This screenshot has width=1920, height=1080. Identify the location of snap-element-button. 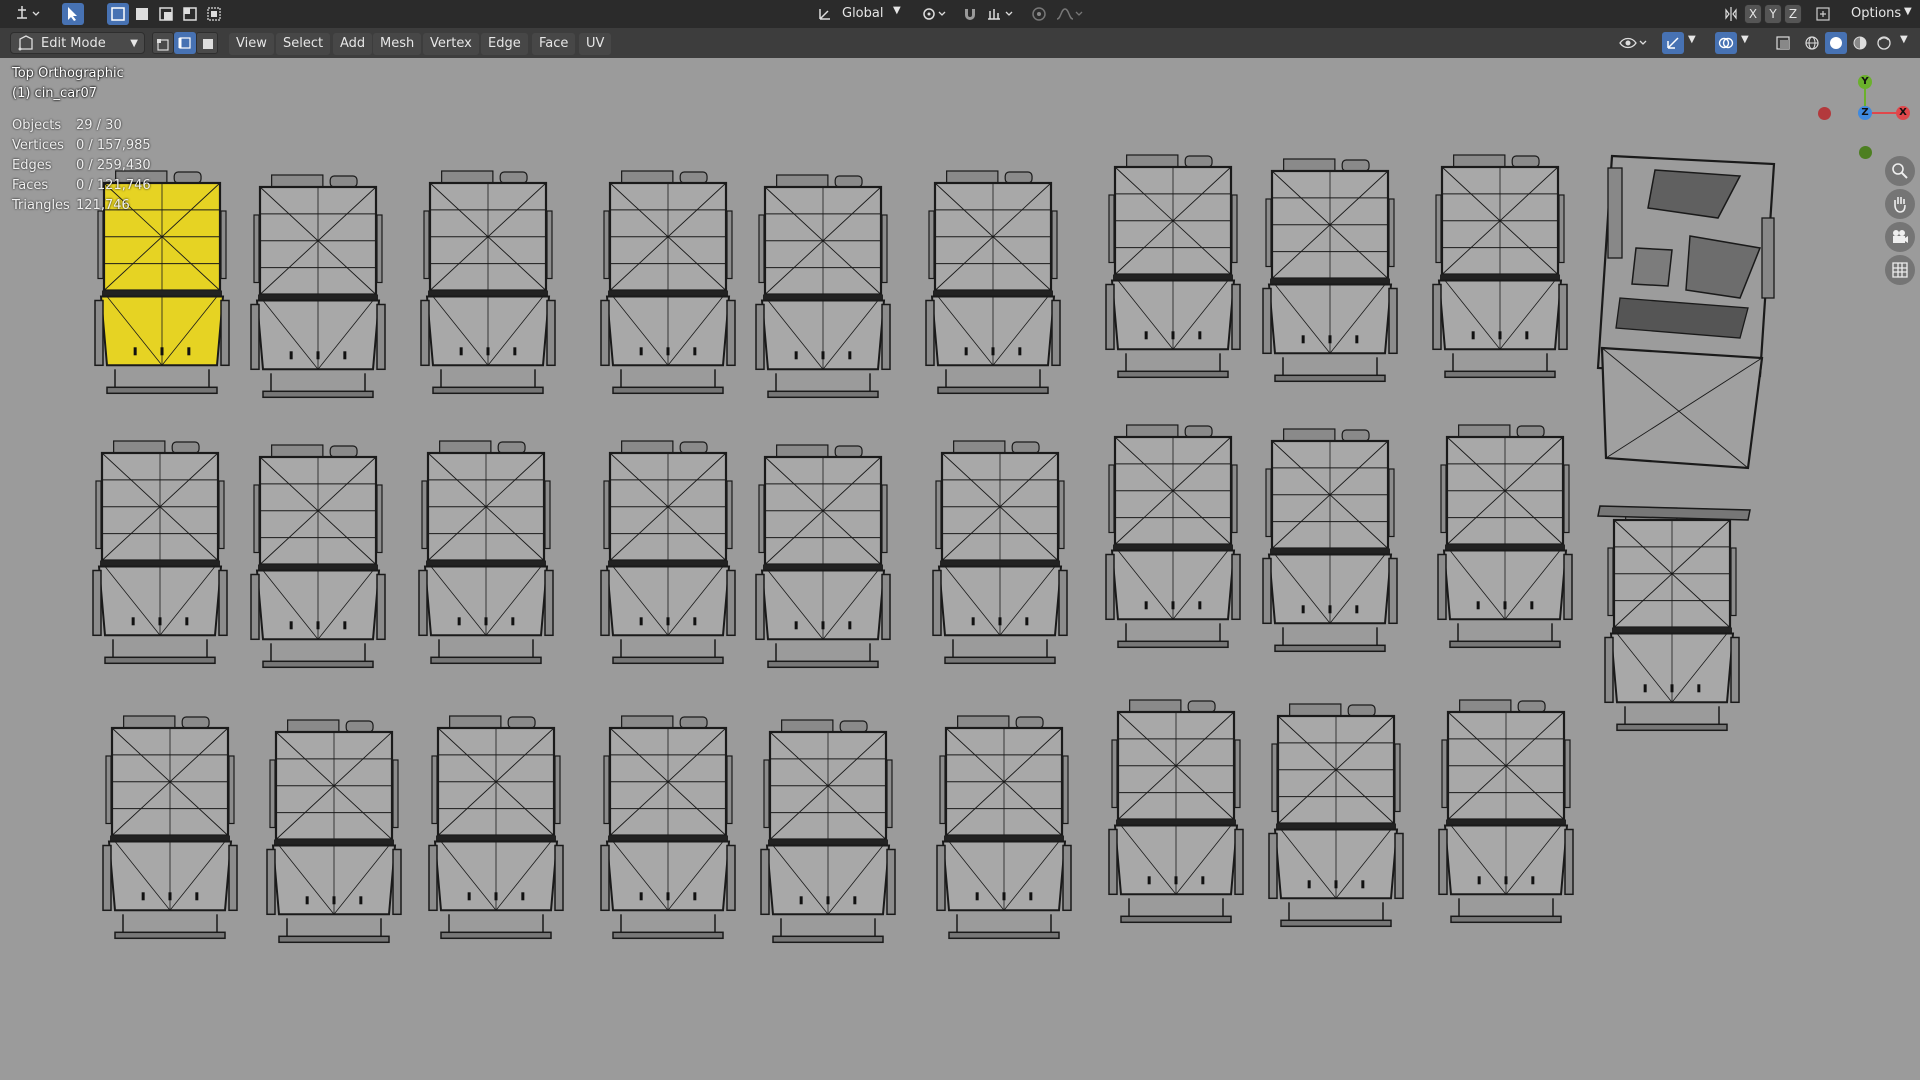
(1001, 14).